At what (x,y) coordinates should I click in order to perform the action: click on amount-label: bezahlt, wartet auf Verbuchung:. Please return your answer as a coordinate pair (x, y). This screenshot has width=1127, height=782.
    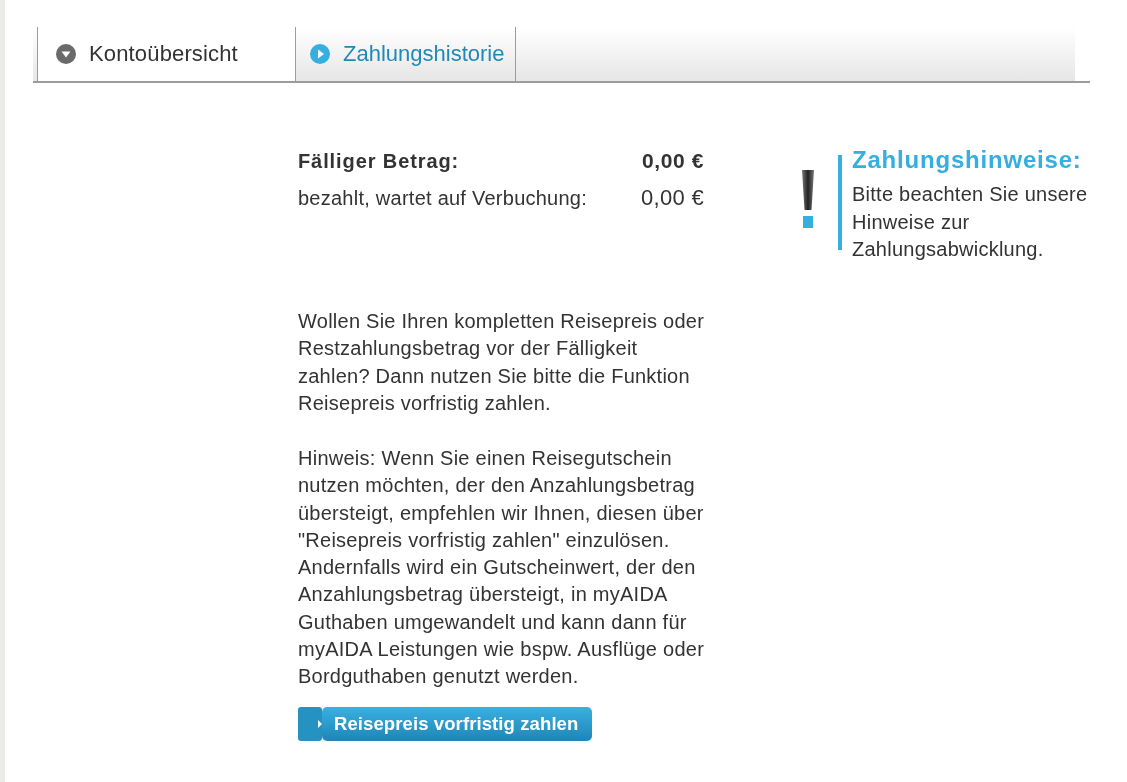
    Looking at the image, I should click on (443, 198).